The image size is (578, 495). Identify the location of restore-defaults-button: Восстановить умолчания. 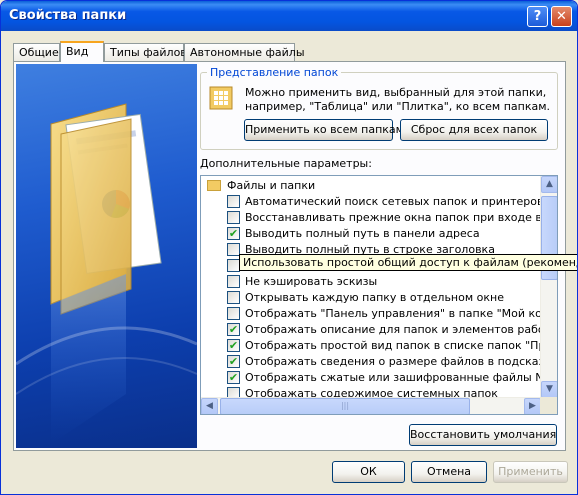
(483, 435).